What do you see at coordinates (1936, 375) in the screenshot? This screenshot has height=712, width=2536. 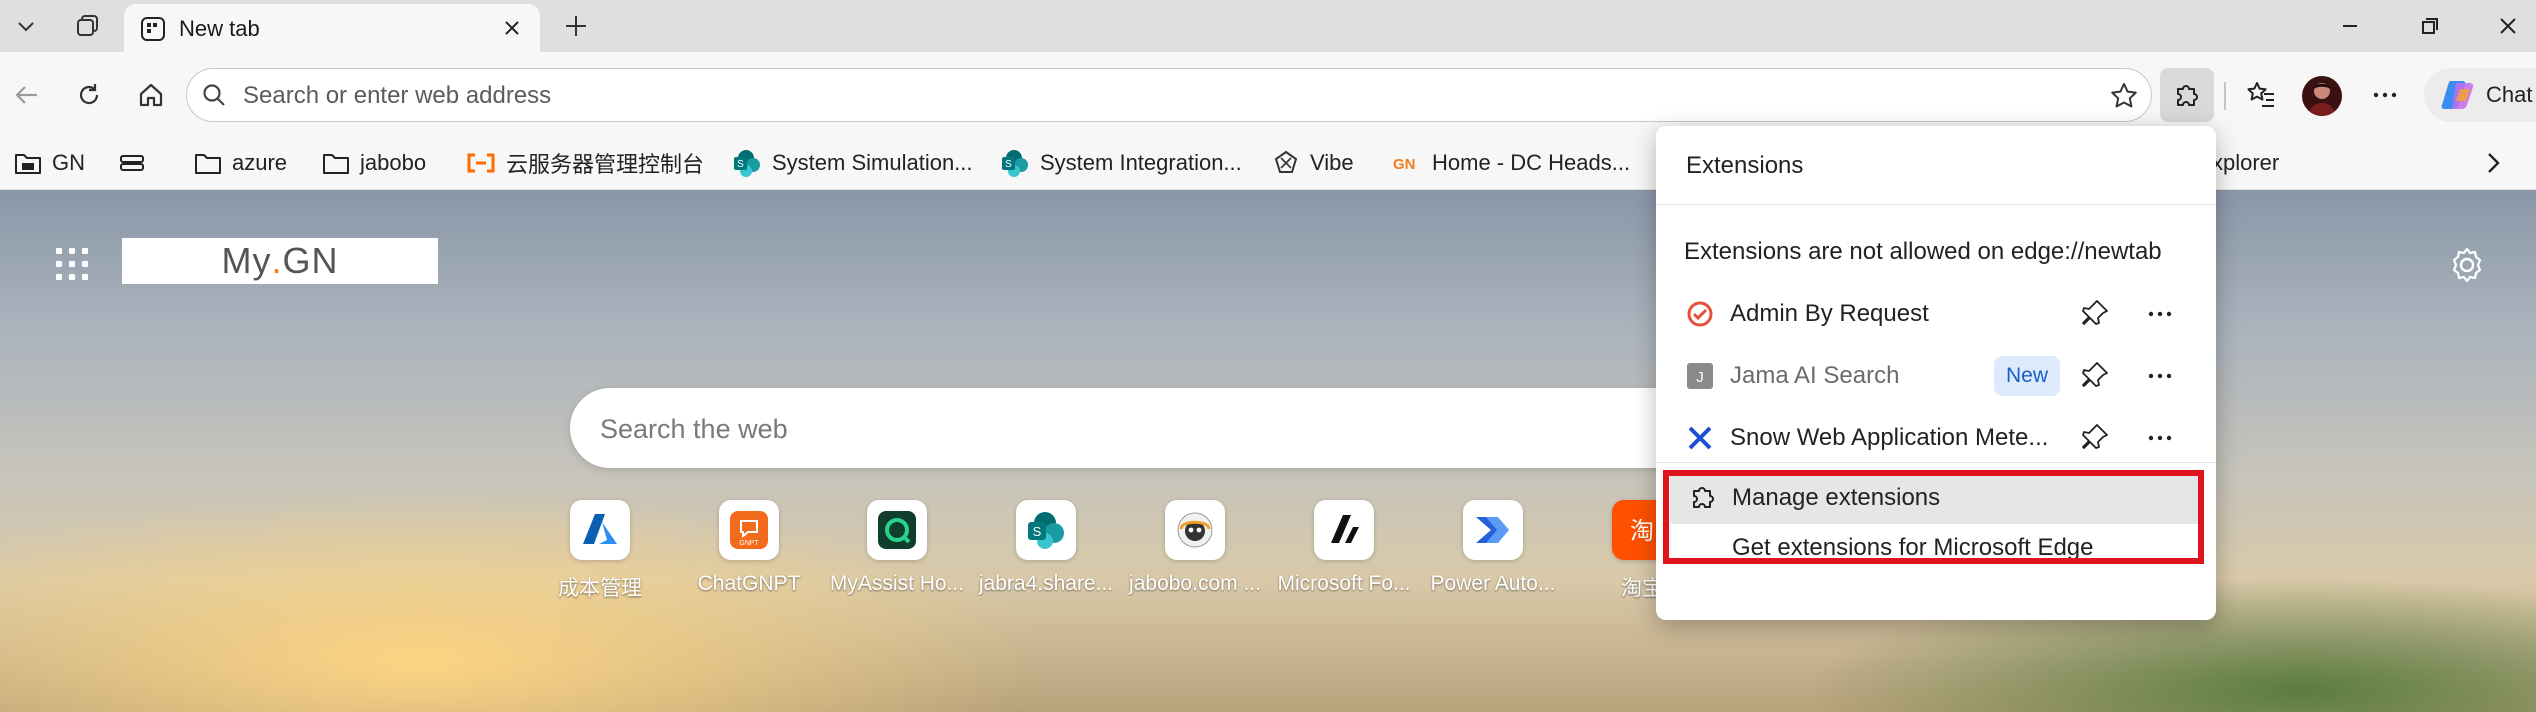 I see `extension-item-jama-ai-search: J Jama AI Search New` at bounding box center [1936, 375].